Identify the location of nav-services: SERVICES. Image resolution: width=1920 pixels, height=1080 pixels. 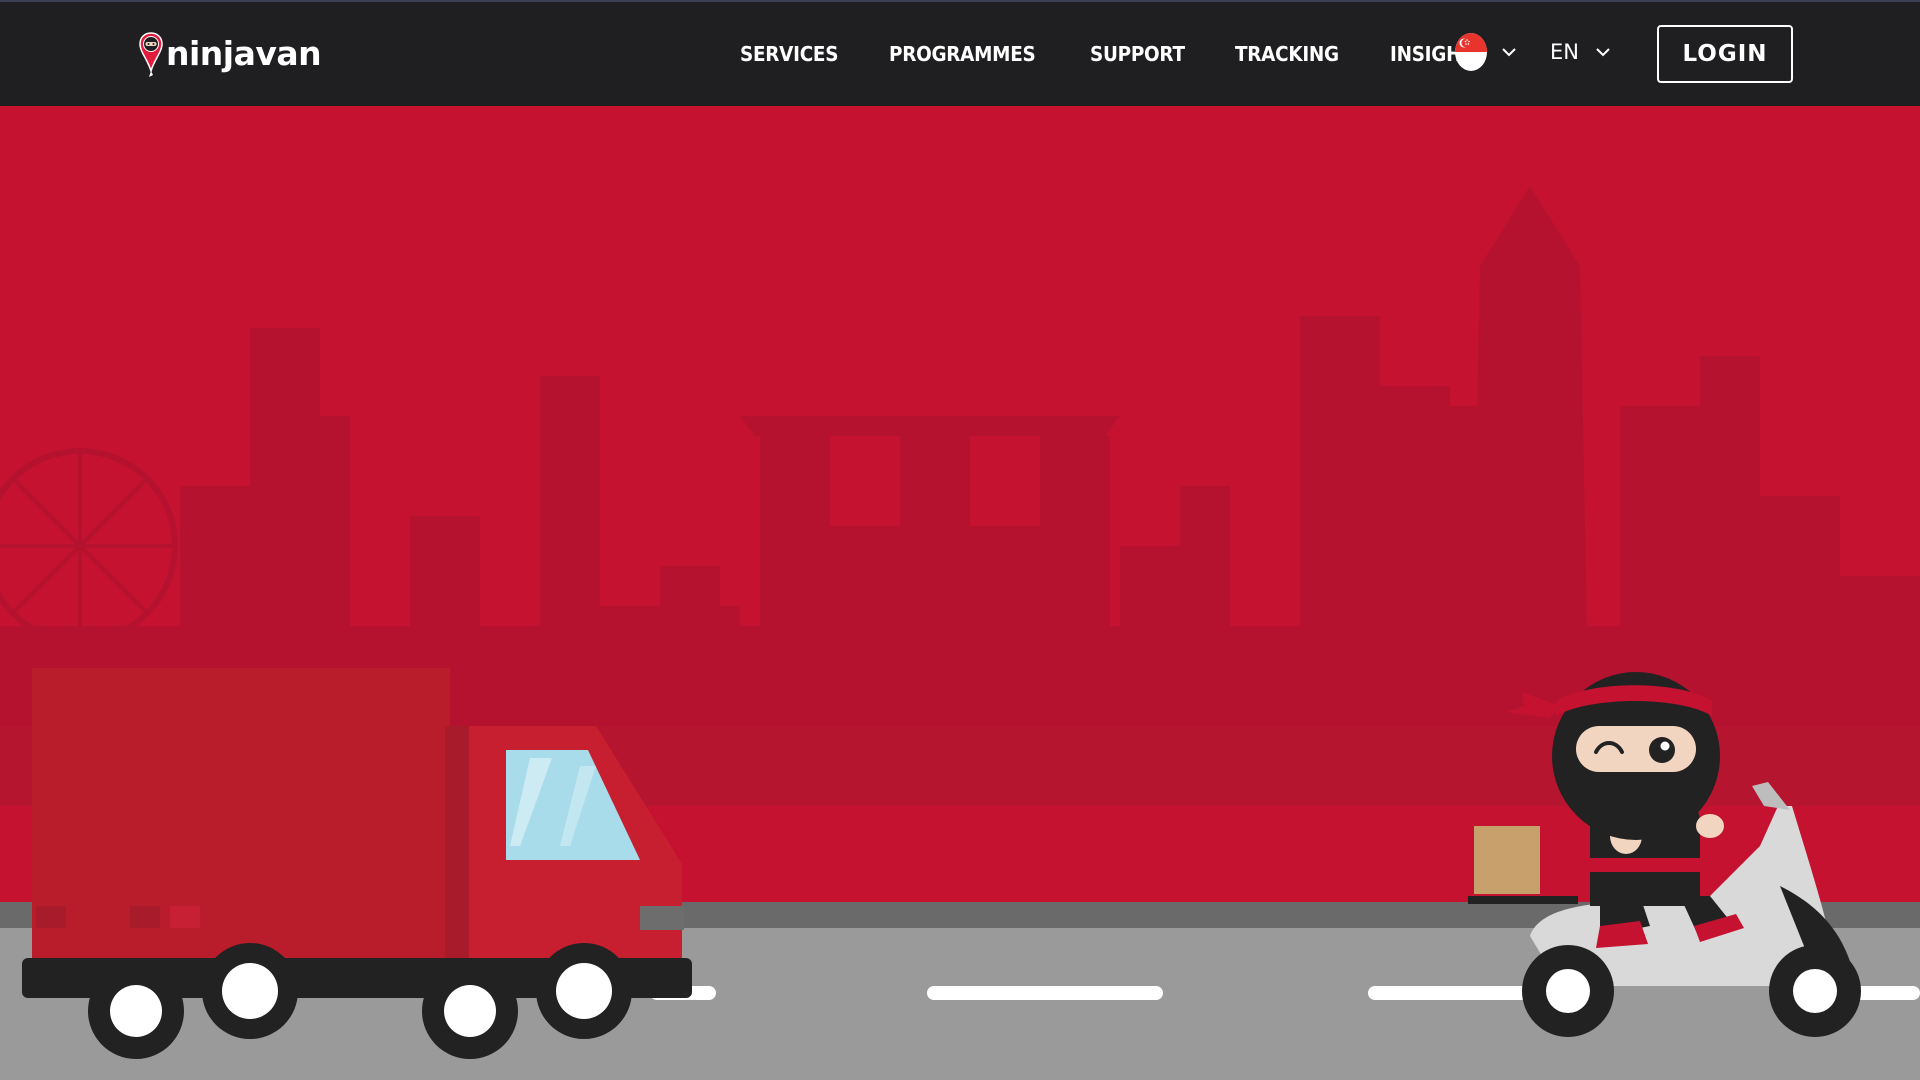
(789, 54).